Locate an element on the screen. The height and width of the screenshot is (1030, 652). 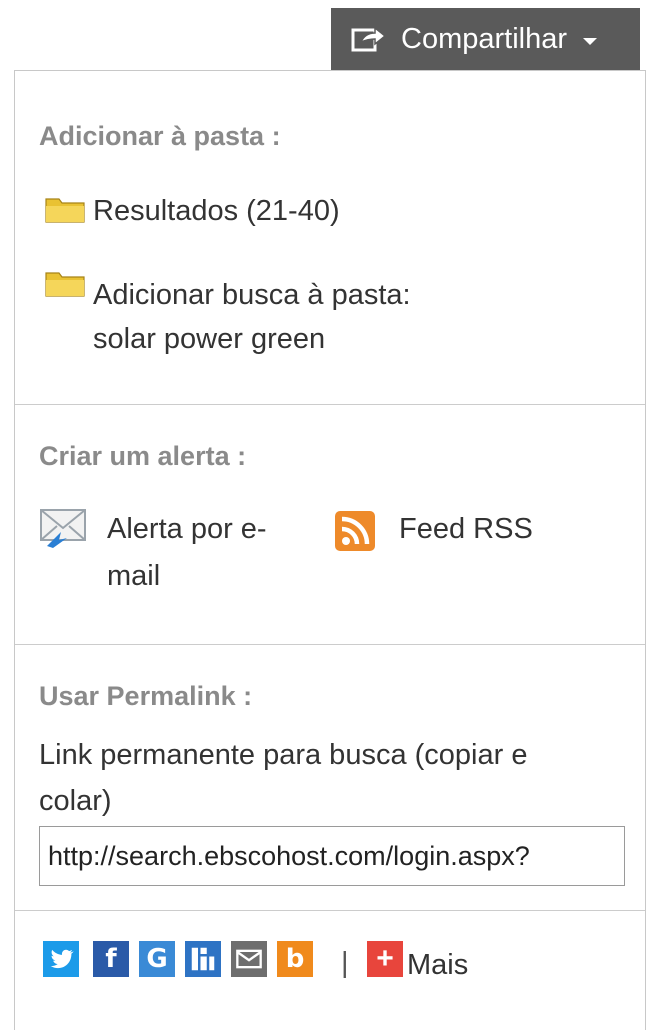
twitter-icon is located at coordinates (61, 959).